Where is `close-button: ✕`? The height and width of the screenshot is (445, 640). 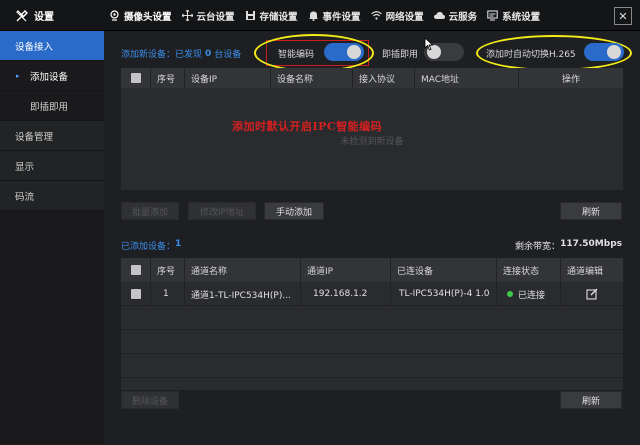
close-button: ✕ is located at coordinates (623, 16).